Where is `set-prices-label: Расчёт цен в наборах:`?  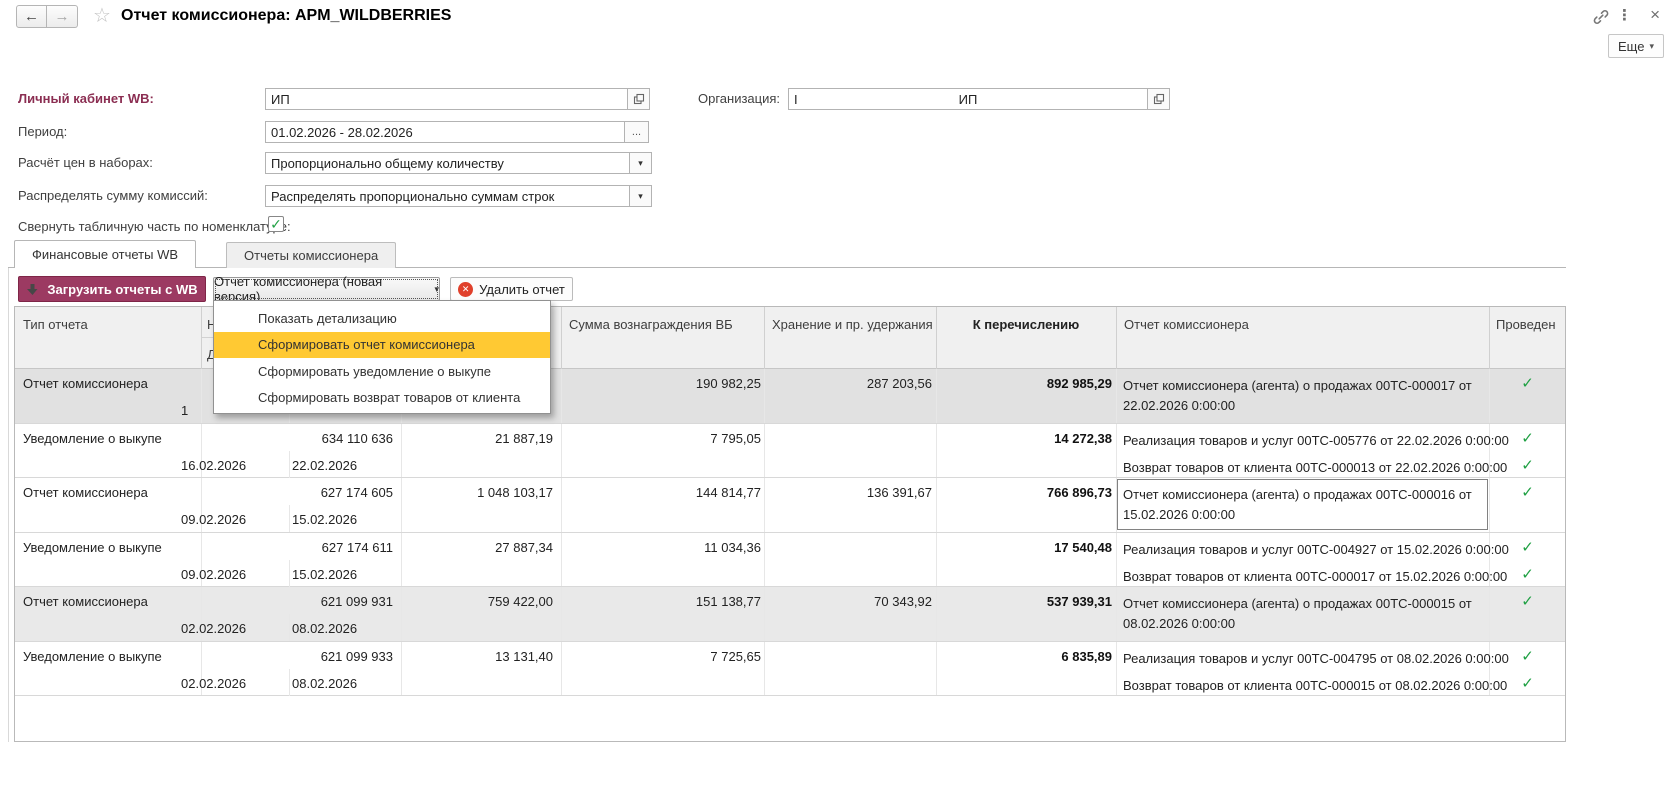
set-prices-label: Расчёт цен в наборах: is located at coordinates (85, 162).